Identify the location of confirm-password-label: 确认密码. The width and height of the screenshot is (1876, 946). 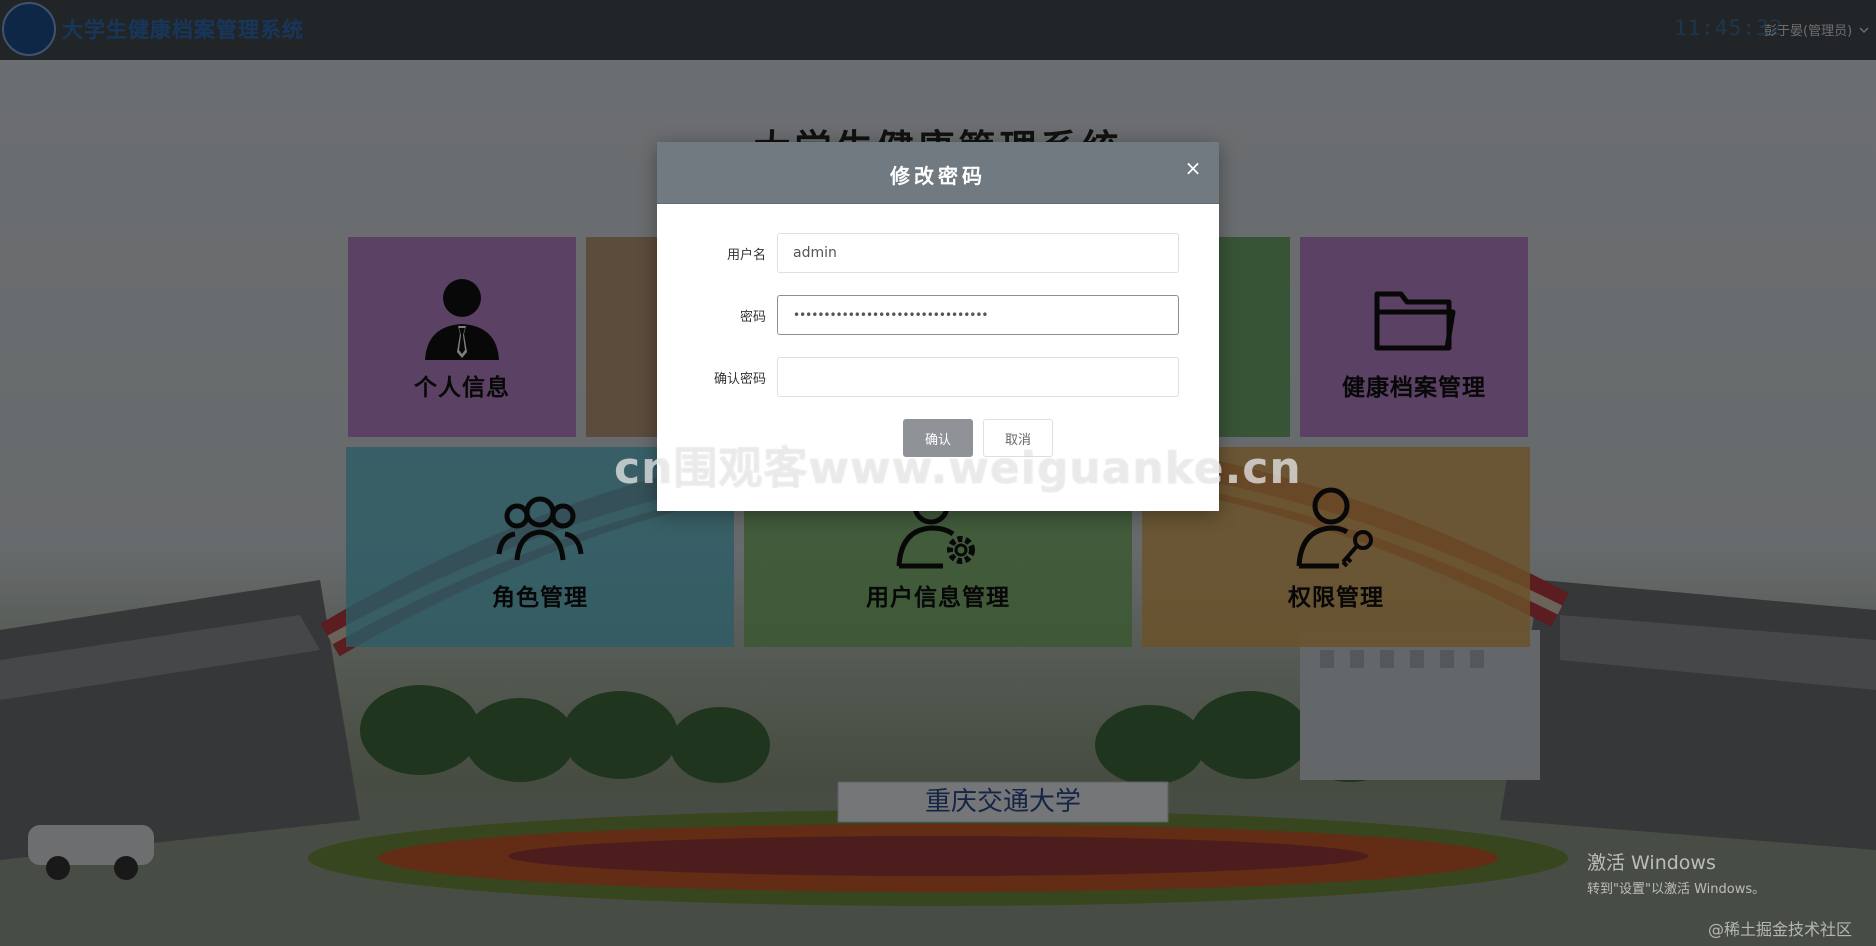
(739, 379).